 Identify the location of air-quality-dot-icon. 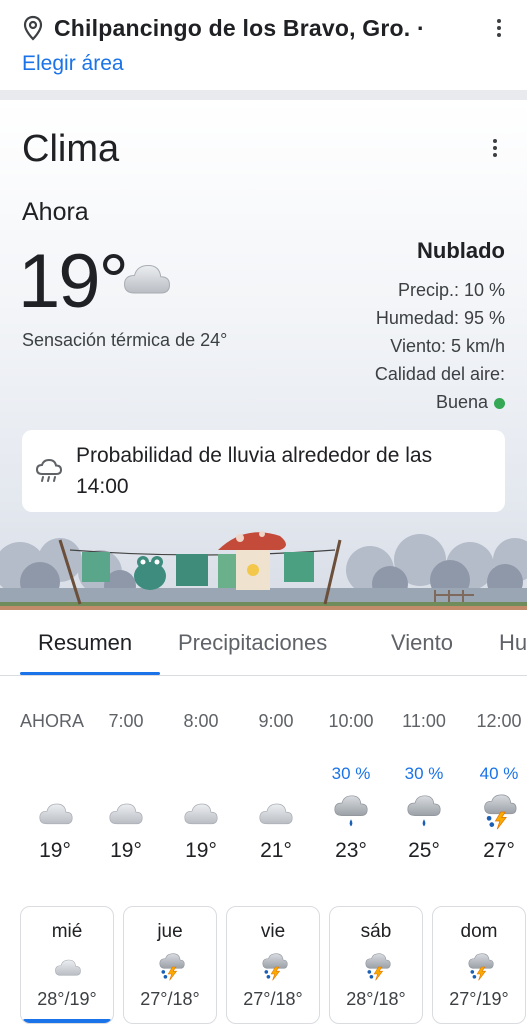
(499, 403).